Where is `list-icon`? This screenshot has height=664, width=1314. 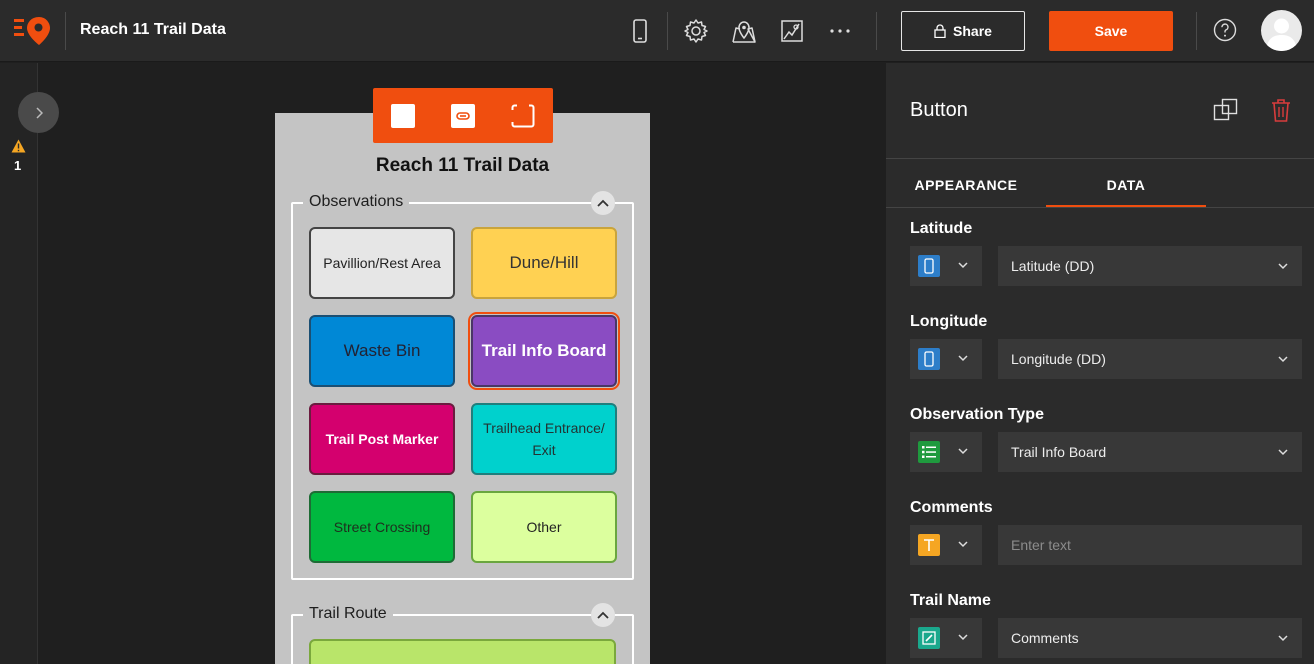
list-icon is located at coordinates (929, 452).